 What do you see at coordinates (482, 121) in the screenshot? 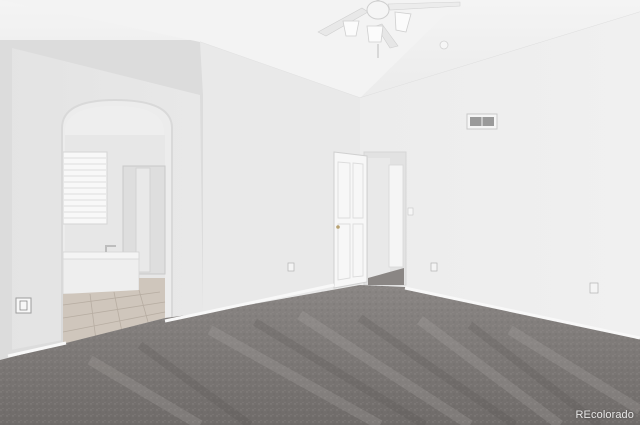
I see `air-vent-icon` at bounding box center [482, 121].